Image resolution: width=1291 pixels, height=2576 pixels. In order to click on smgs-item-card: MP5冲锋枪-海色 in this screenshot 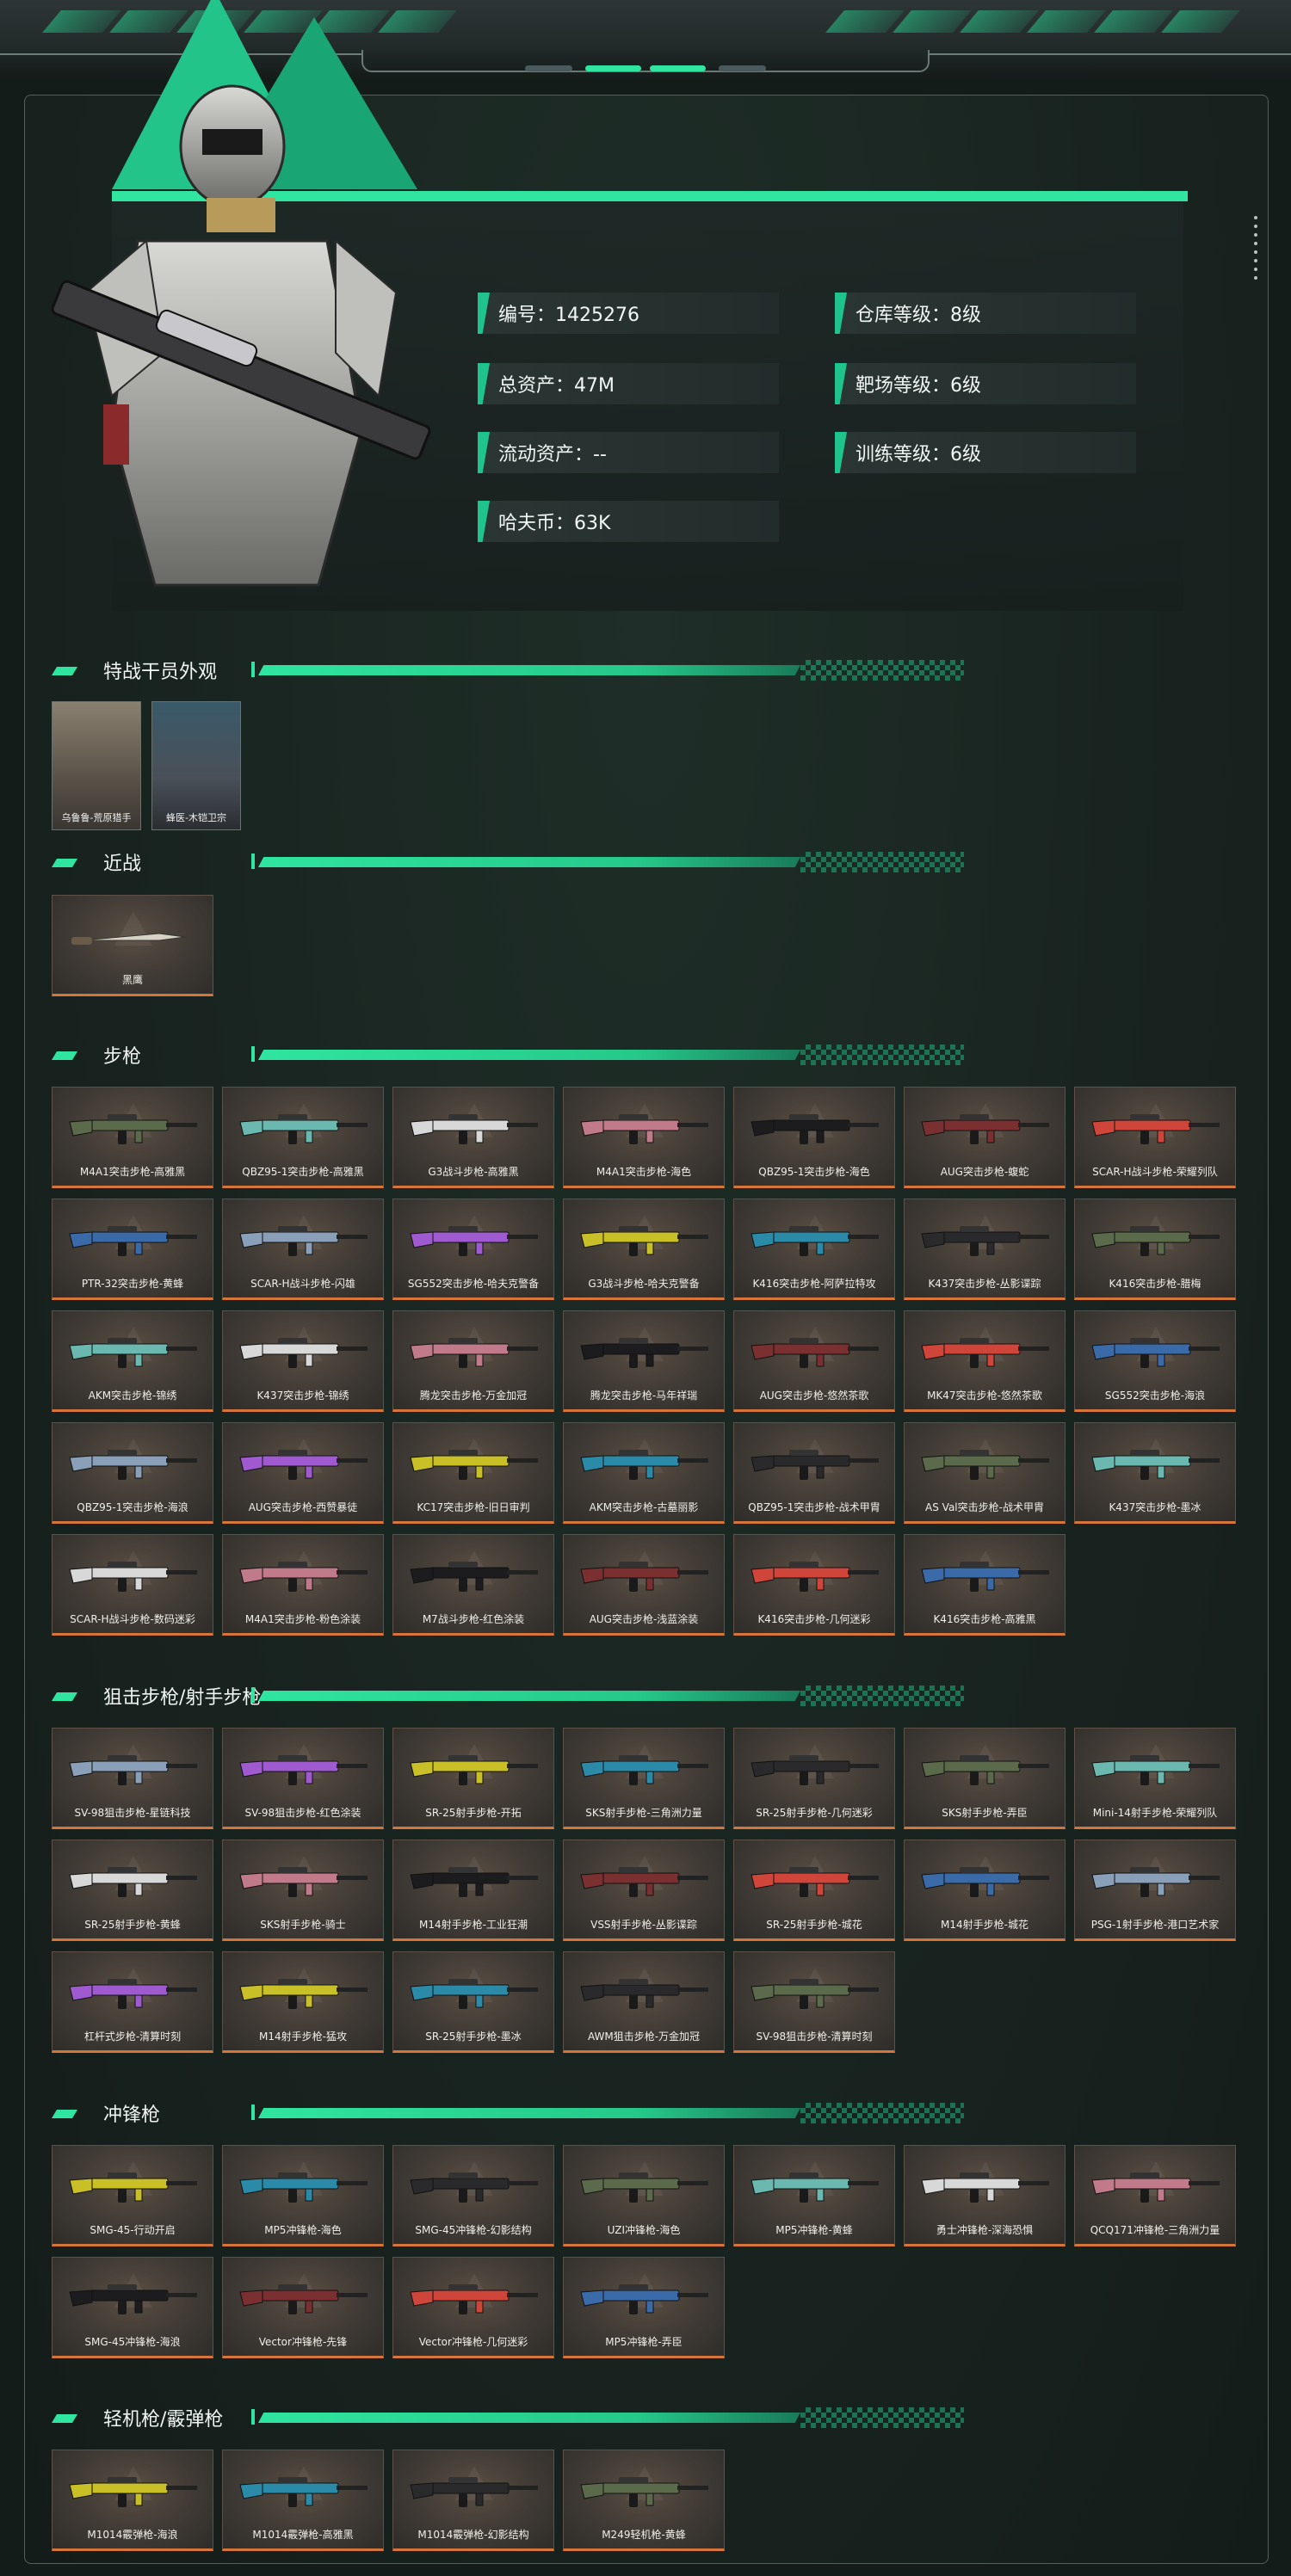, I will do `click(303, 2195)`.